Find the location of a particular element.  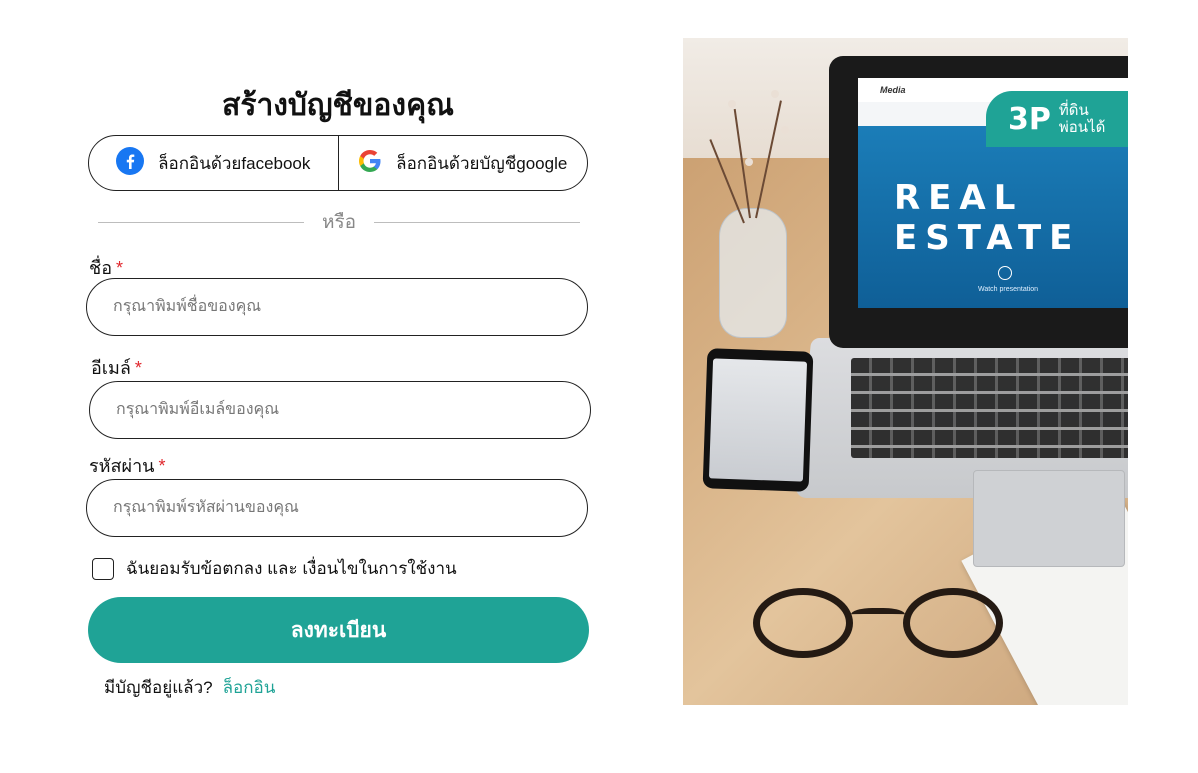

email-label: อีเมล์ * is located at coordinates (116, 367).